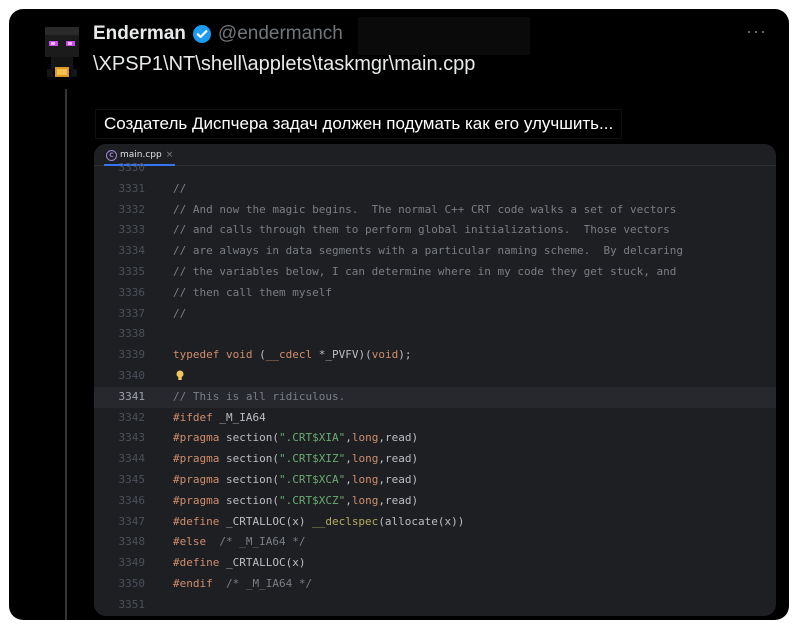  What do you see at coordinates (132, 479) in the screenshot?
I see `line-number: 3345` at bounding box center [132, 479].